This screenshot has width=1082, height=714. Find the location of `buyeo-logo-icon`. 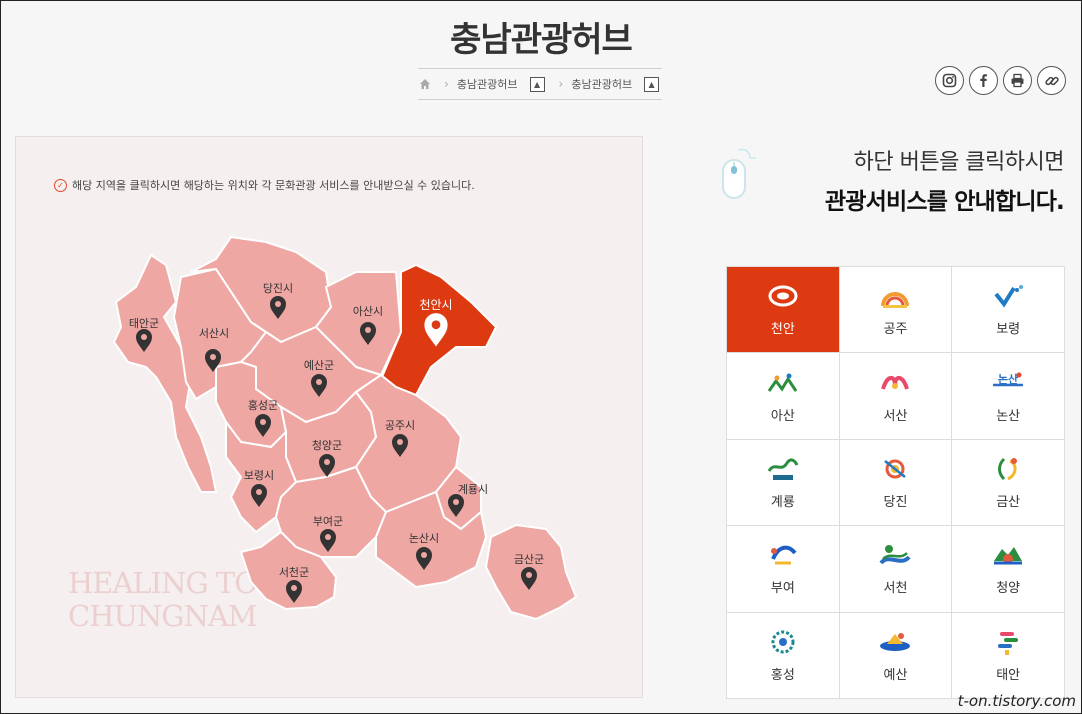

buyeo-logo-icon is located at coordinates (783, 555).